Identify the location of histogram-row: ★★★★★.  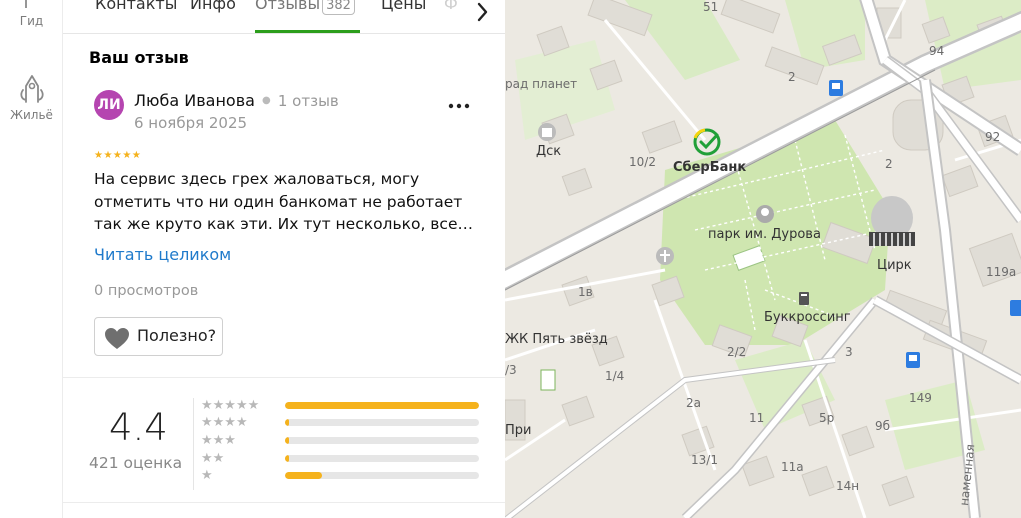
(346, 405).